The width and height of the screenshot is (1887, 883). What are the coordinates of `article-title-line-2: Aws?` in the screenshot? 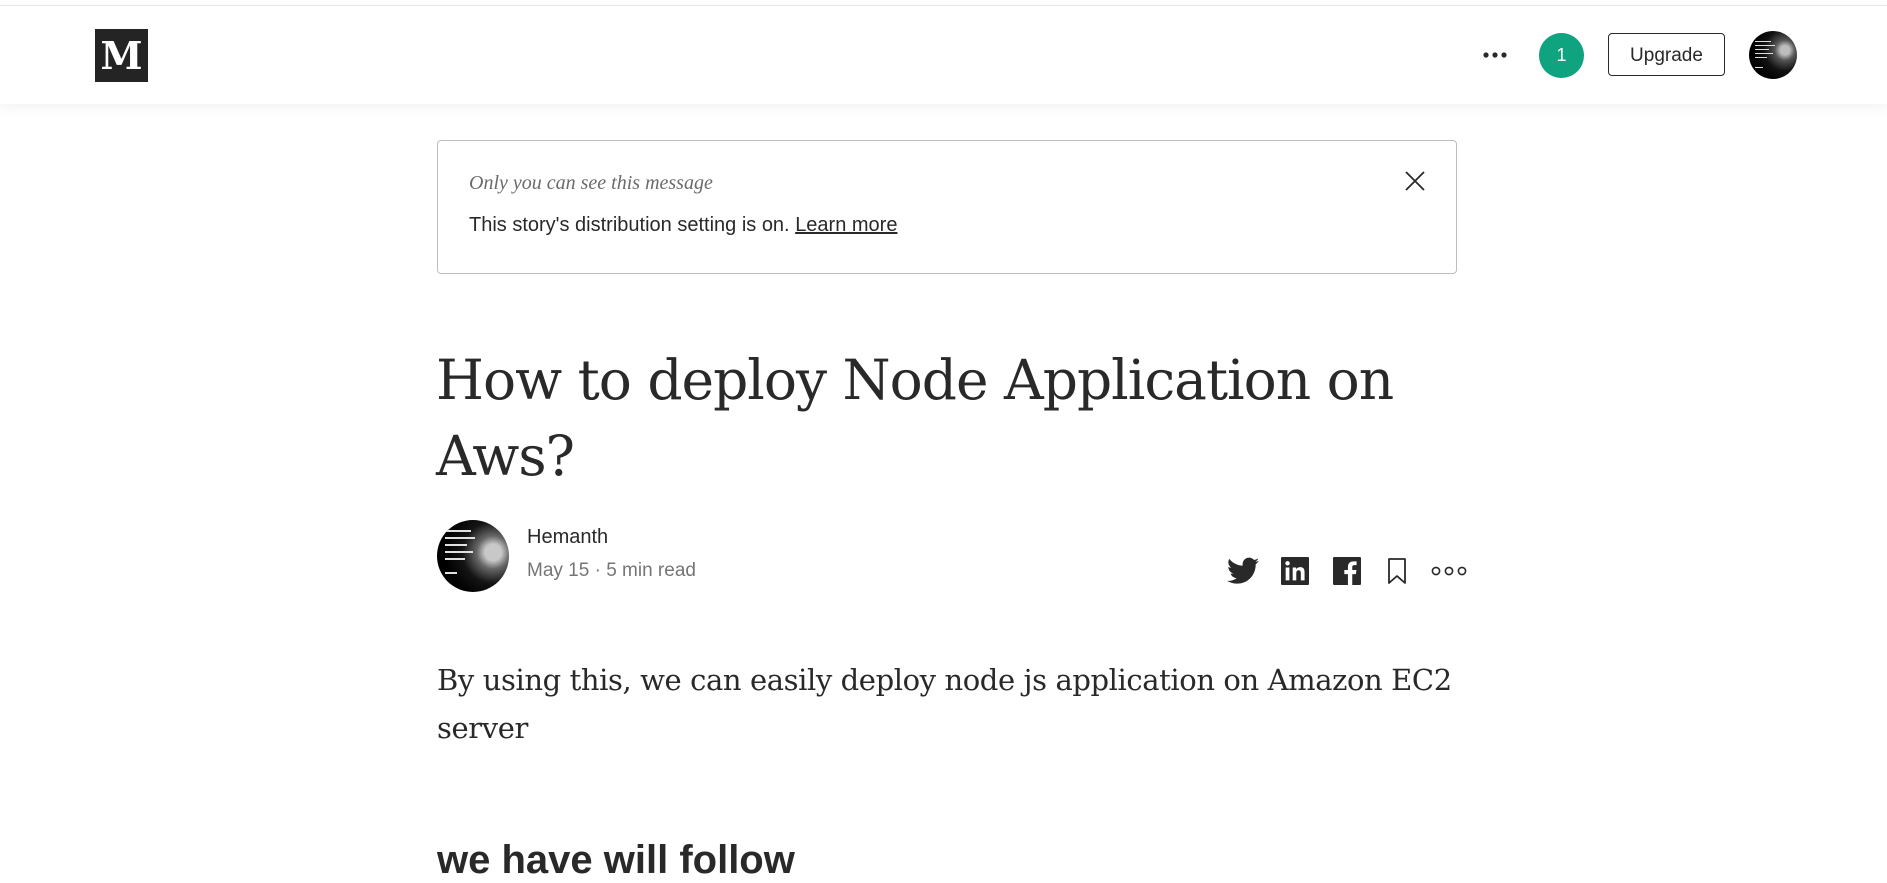 It's located at (505, 456).